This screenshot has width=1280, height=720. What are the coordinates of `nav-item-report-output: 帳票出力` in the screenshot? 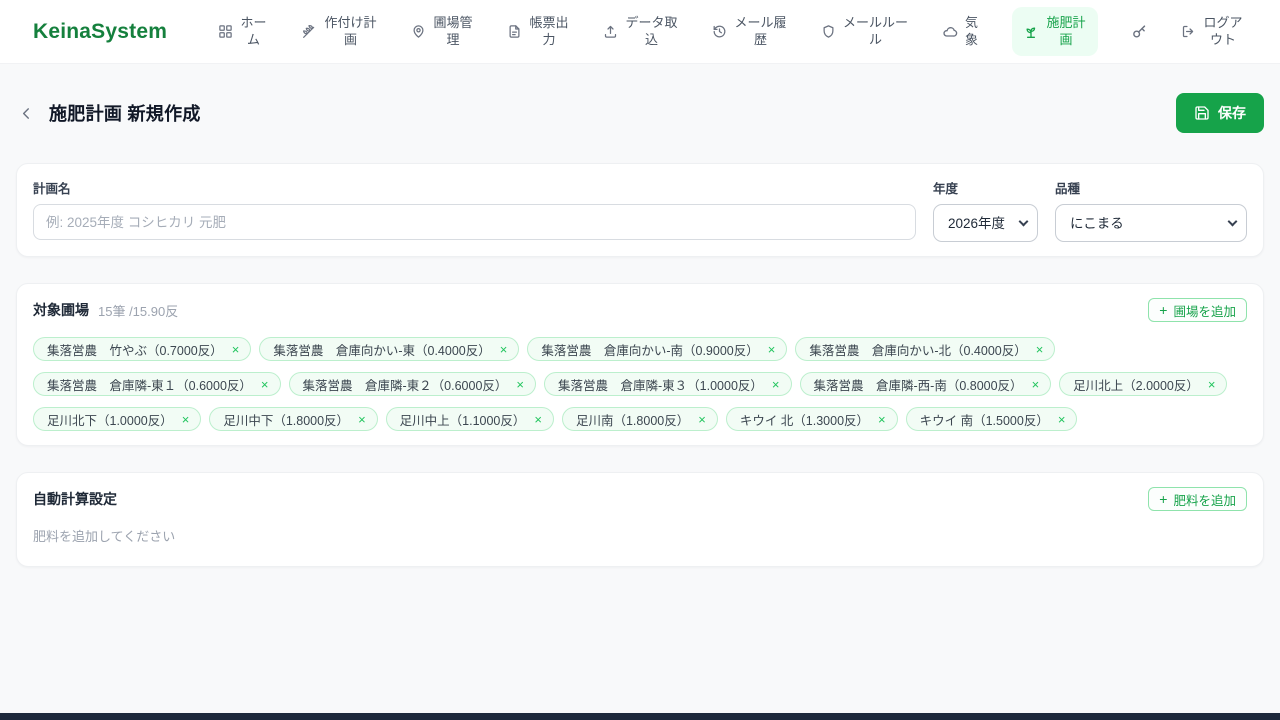 It's located at (538, 32).